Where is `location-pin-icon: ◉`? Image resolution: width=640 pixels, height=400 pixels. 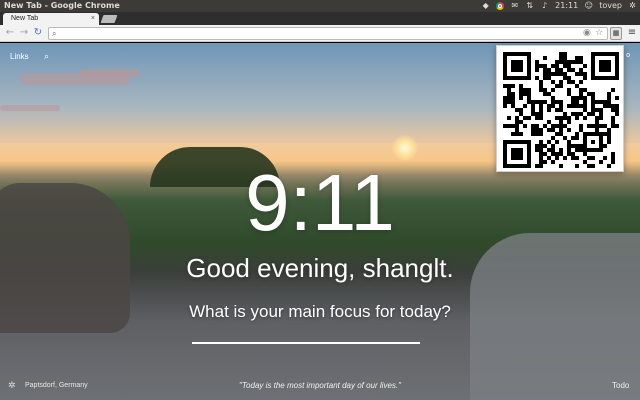
location-pin-icon: ◉ is located at coordinates (587, 33).